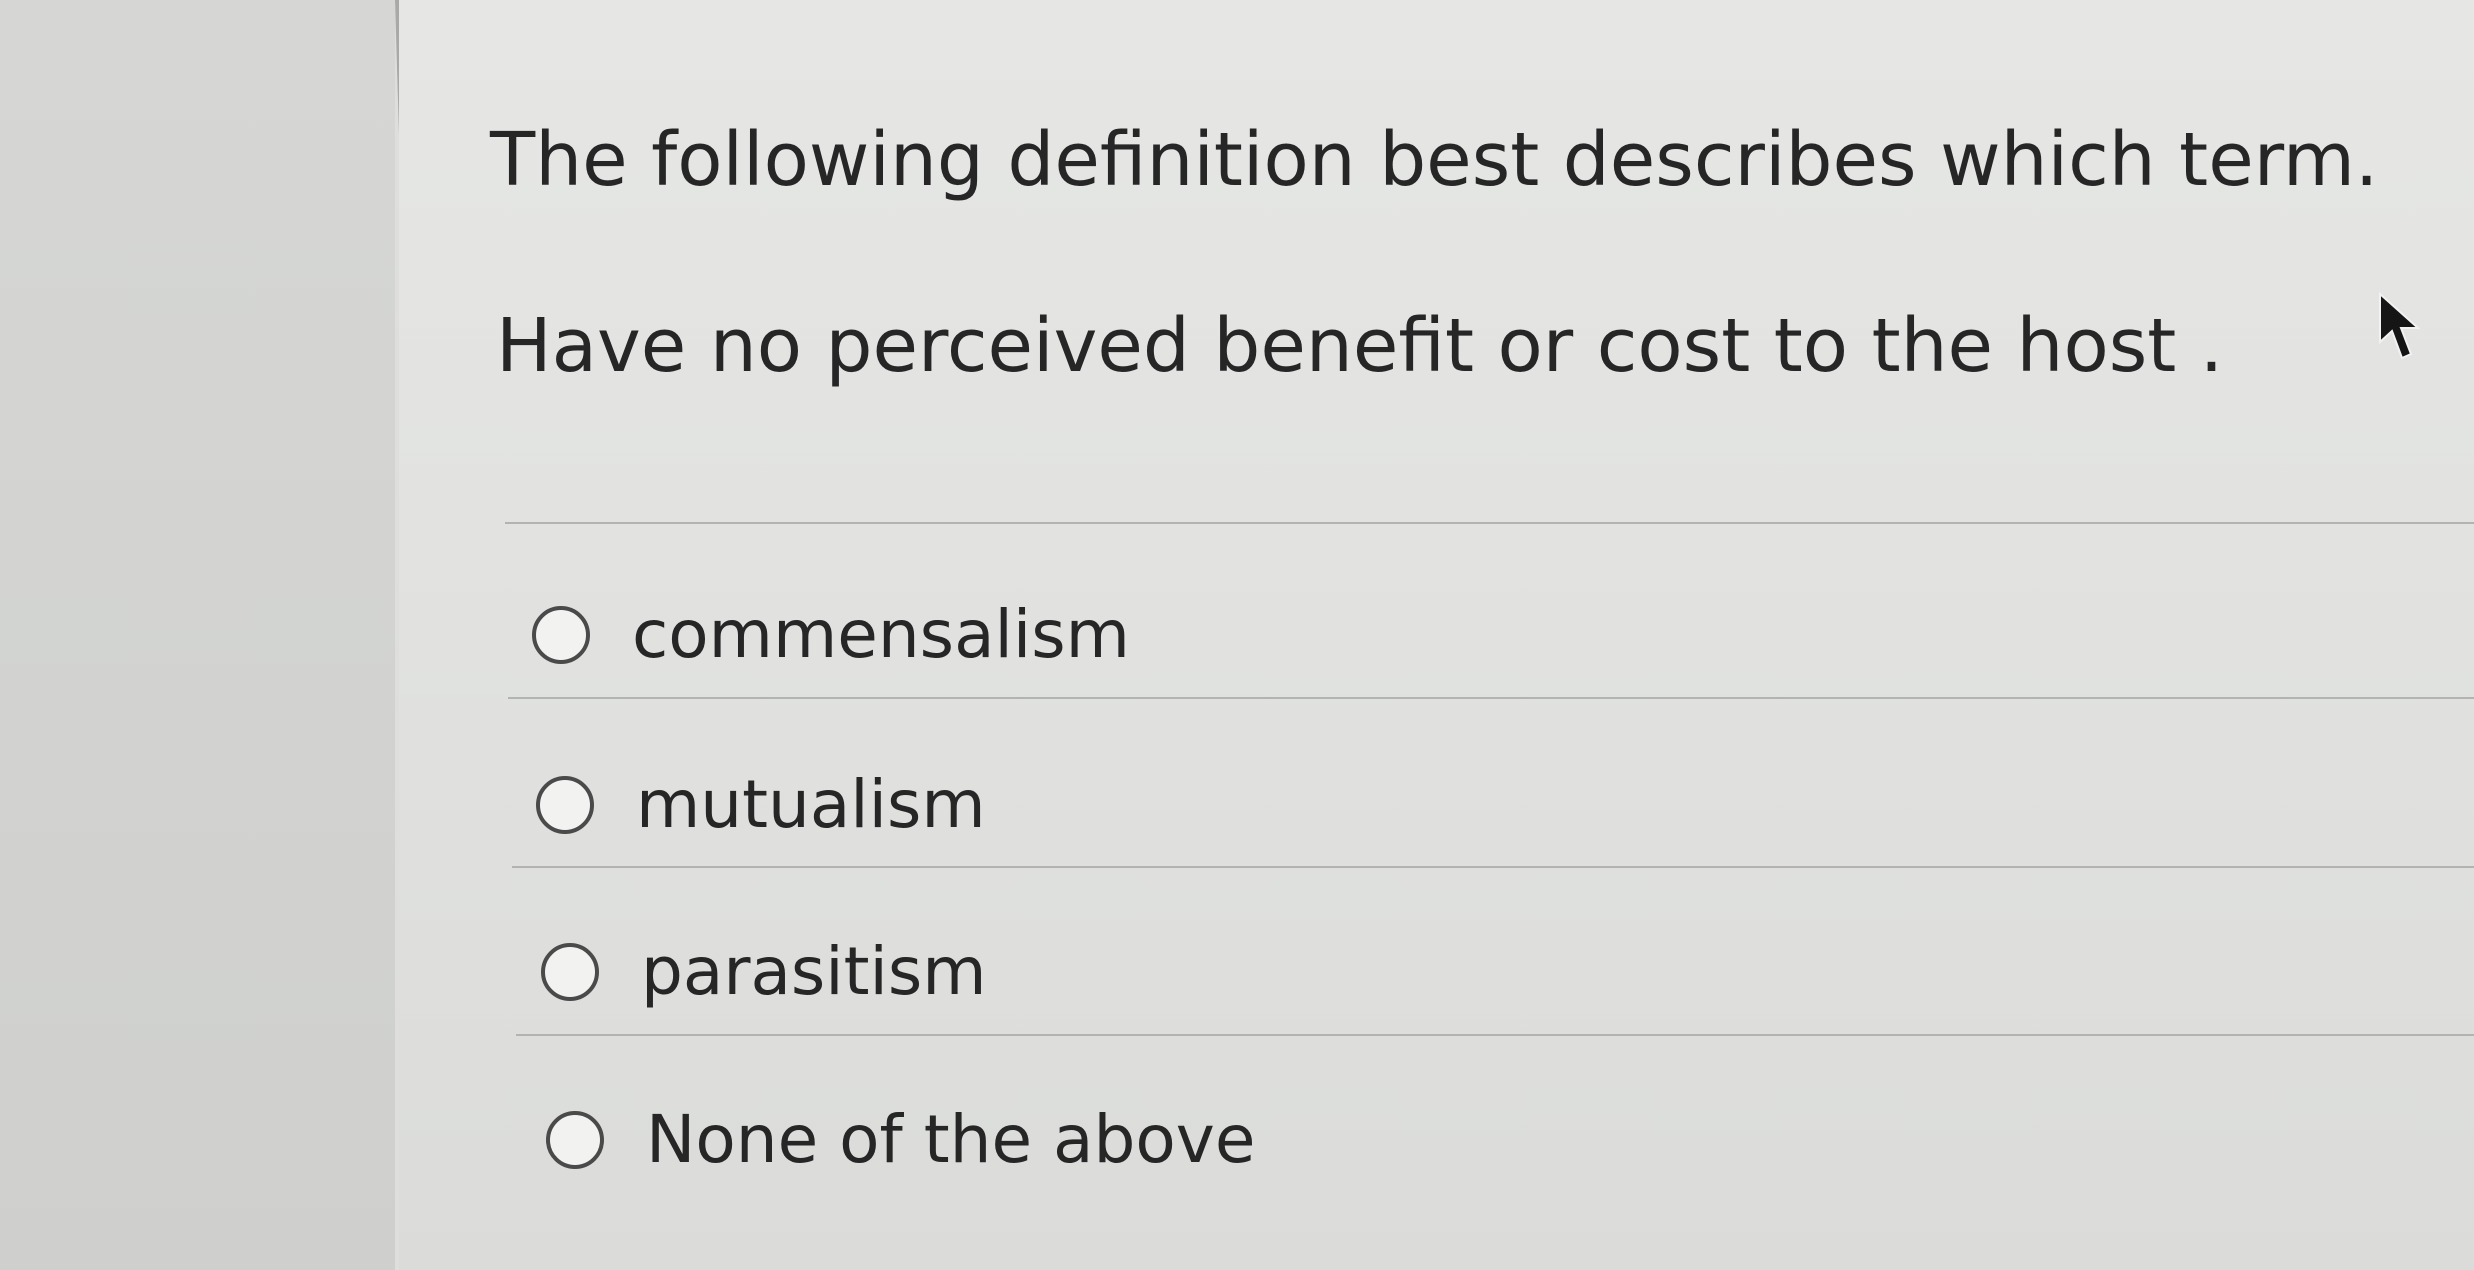 The height and width of the screenshot is (1270, 2474). I want to click on answer-option-label: None of the above, so click(950, 1140).